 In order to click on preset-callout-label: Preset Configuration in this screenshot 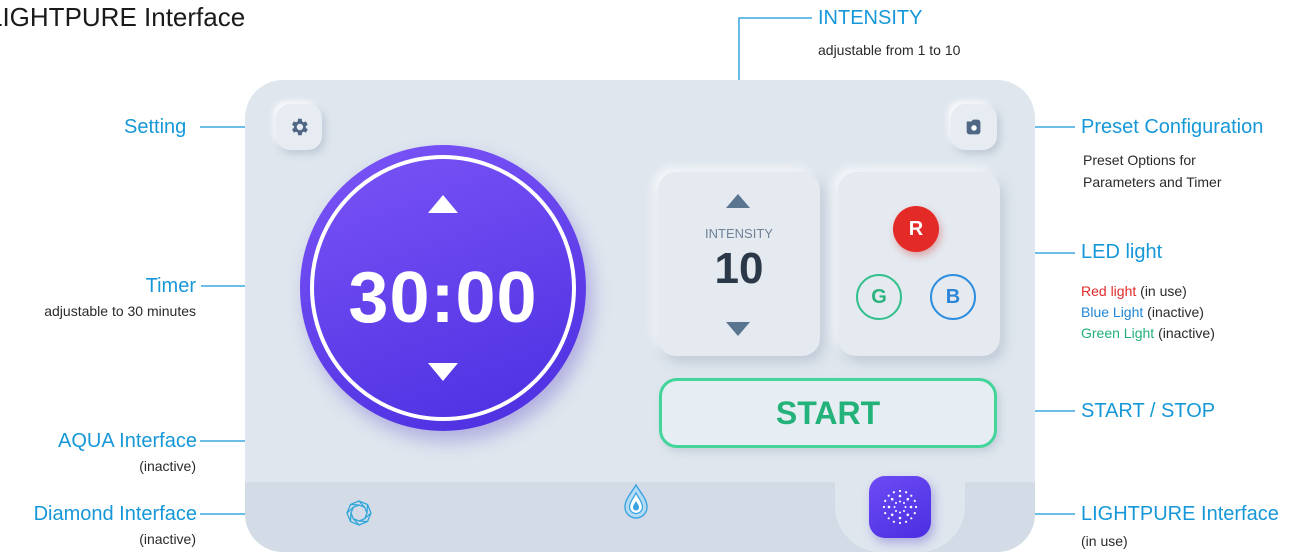, I will do `click(1172, 127)`.